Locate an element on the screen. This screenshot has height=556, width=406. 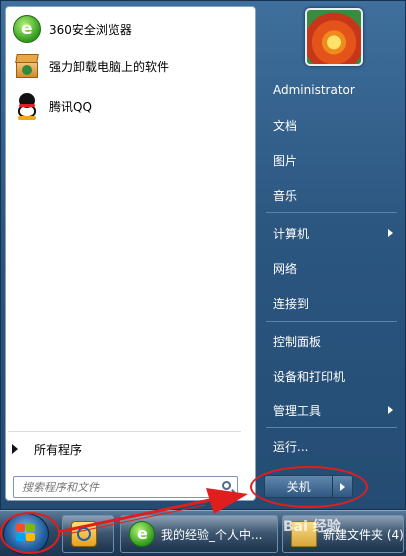
taskbar-button-outlook is located at coordinates (88, 534).